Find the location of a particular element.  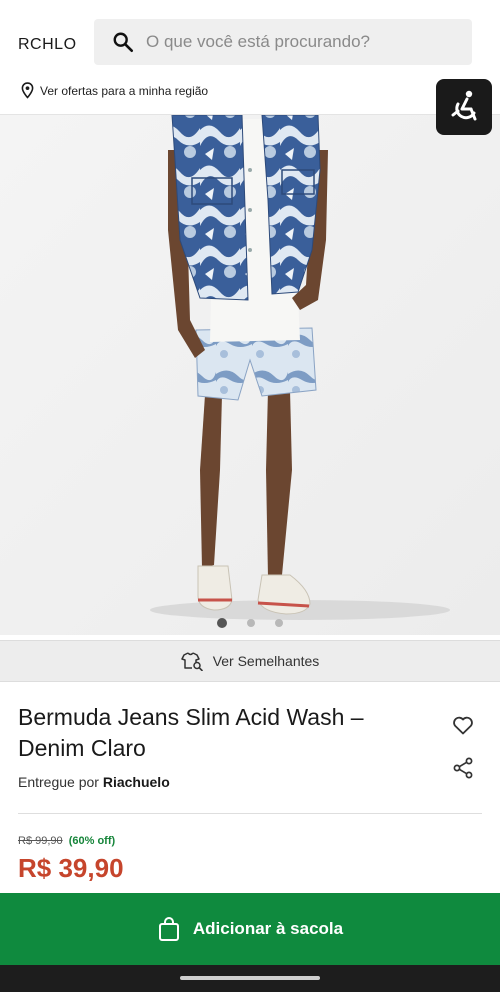

see-similar-label: Ver Semelhantes is located at coordinates (266, 661).